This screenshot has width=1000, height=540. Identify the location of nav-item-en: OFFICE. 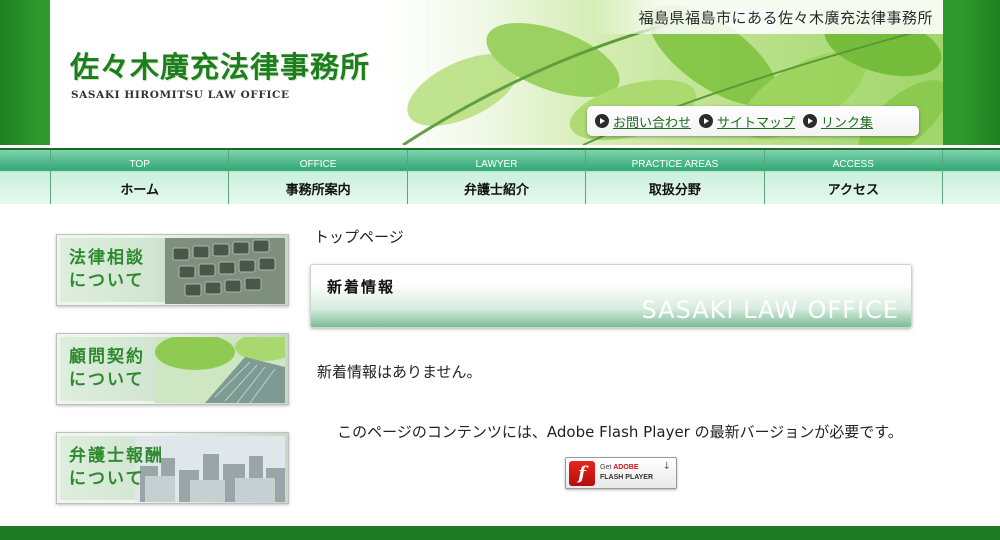
(318, 164).